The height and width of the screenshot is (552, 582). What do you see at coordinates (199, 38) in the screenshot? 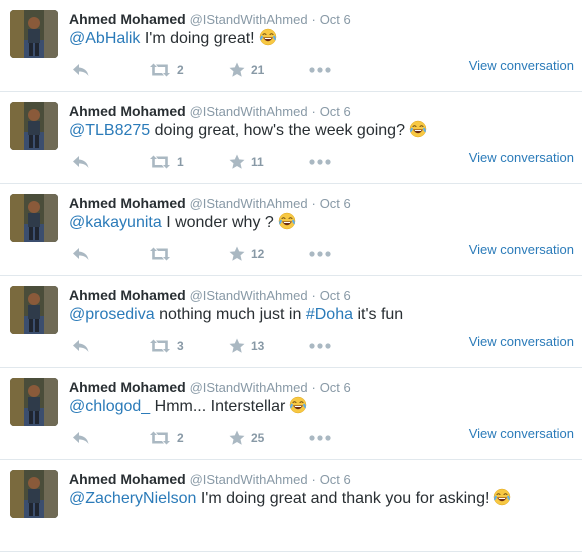
I see `tweet-body: I'm doing great!` at bounding box center [199, 38].